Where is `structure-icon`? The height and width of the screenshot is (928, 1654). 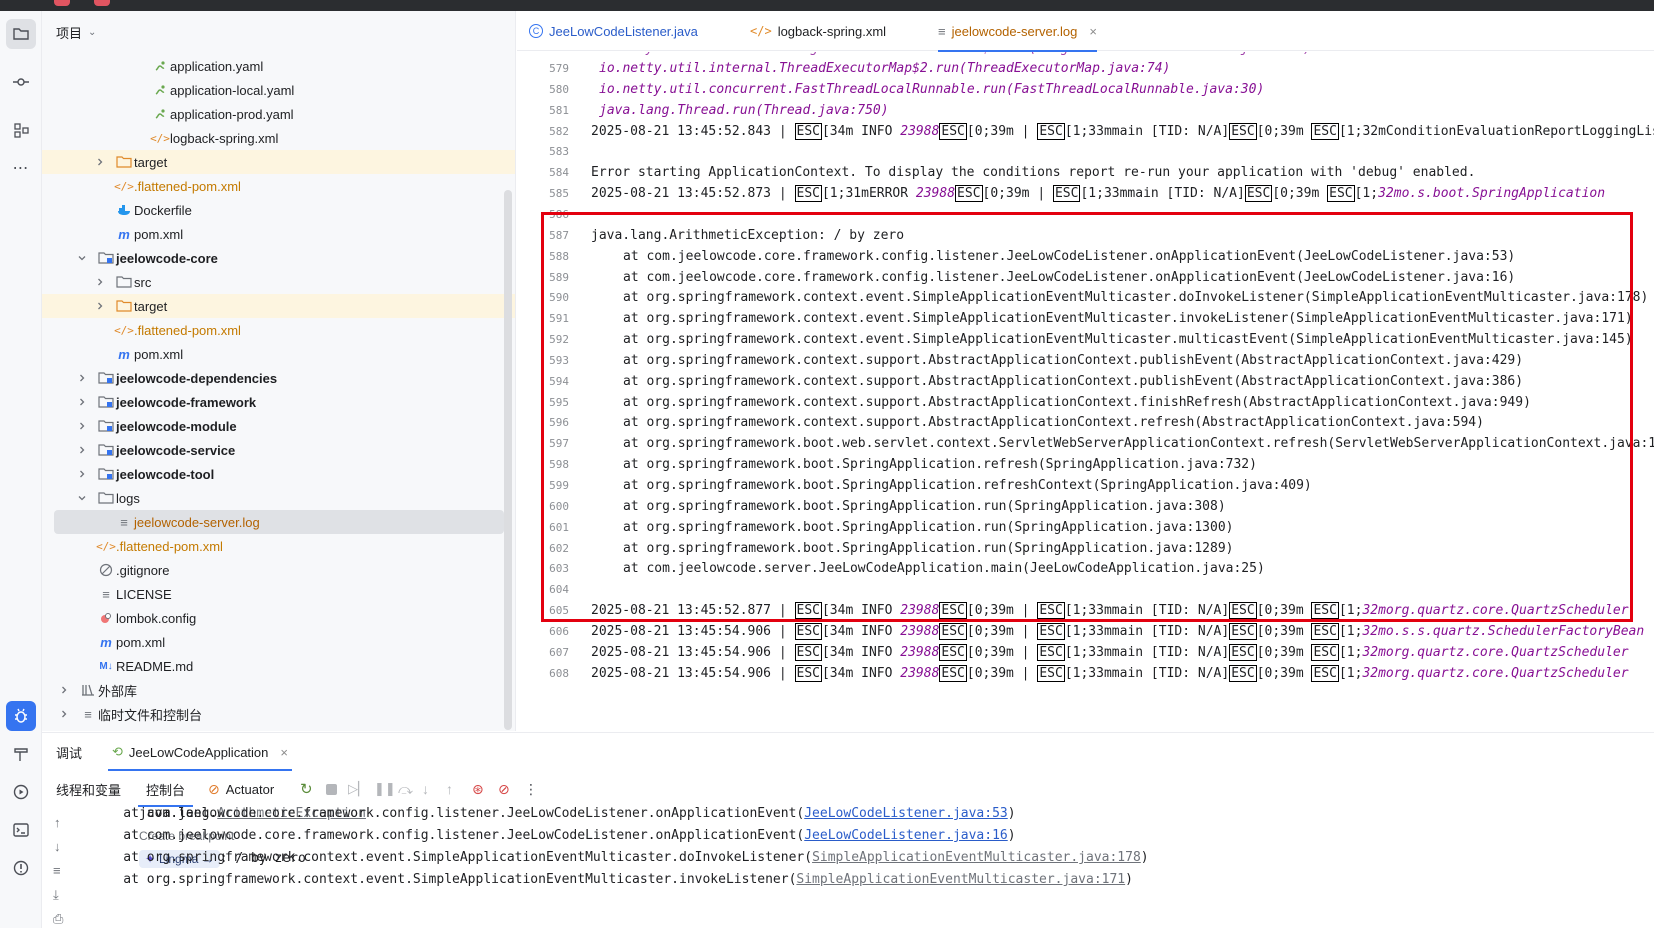 structure-icon is located at coordinates (21, 130).